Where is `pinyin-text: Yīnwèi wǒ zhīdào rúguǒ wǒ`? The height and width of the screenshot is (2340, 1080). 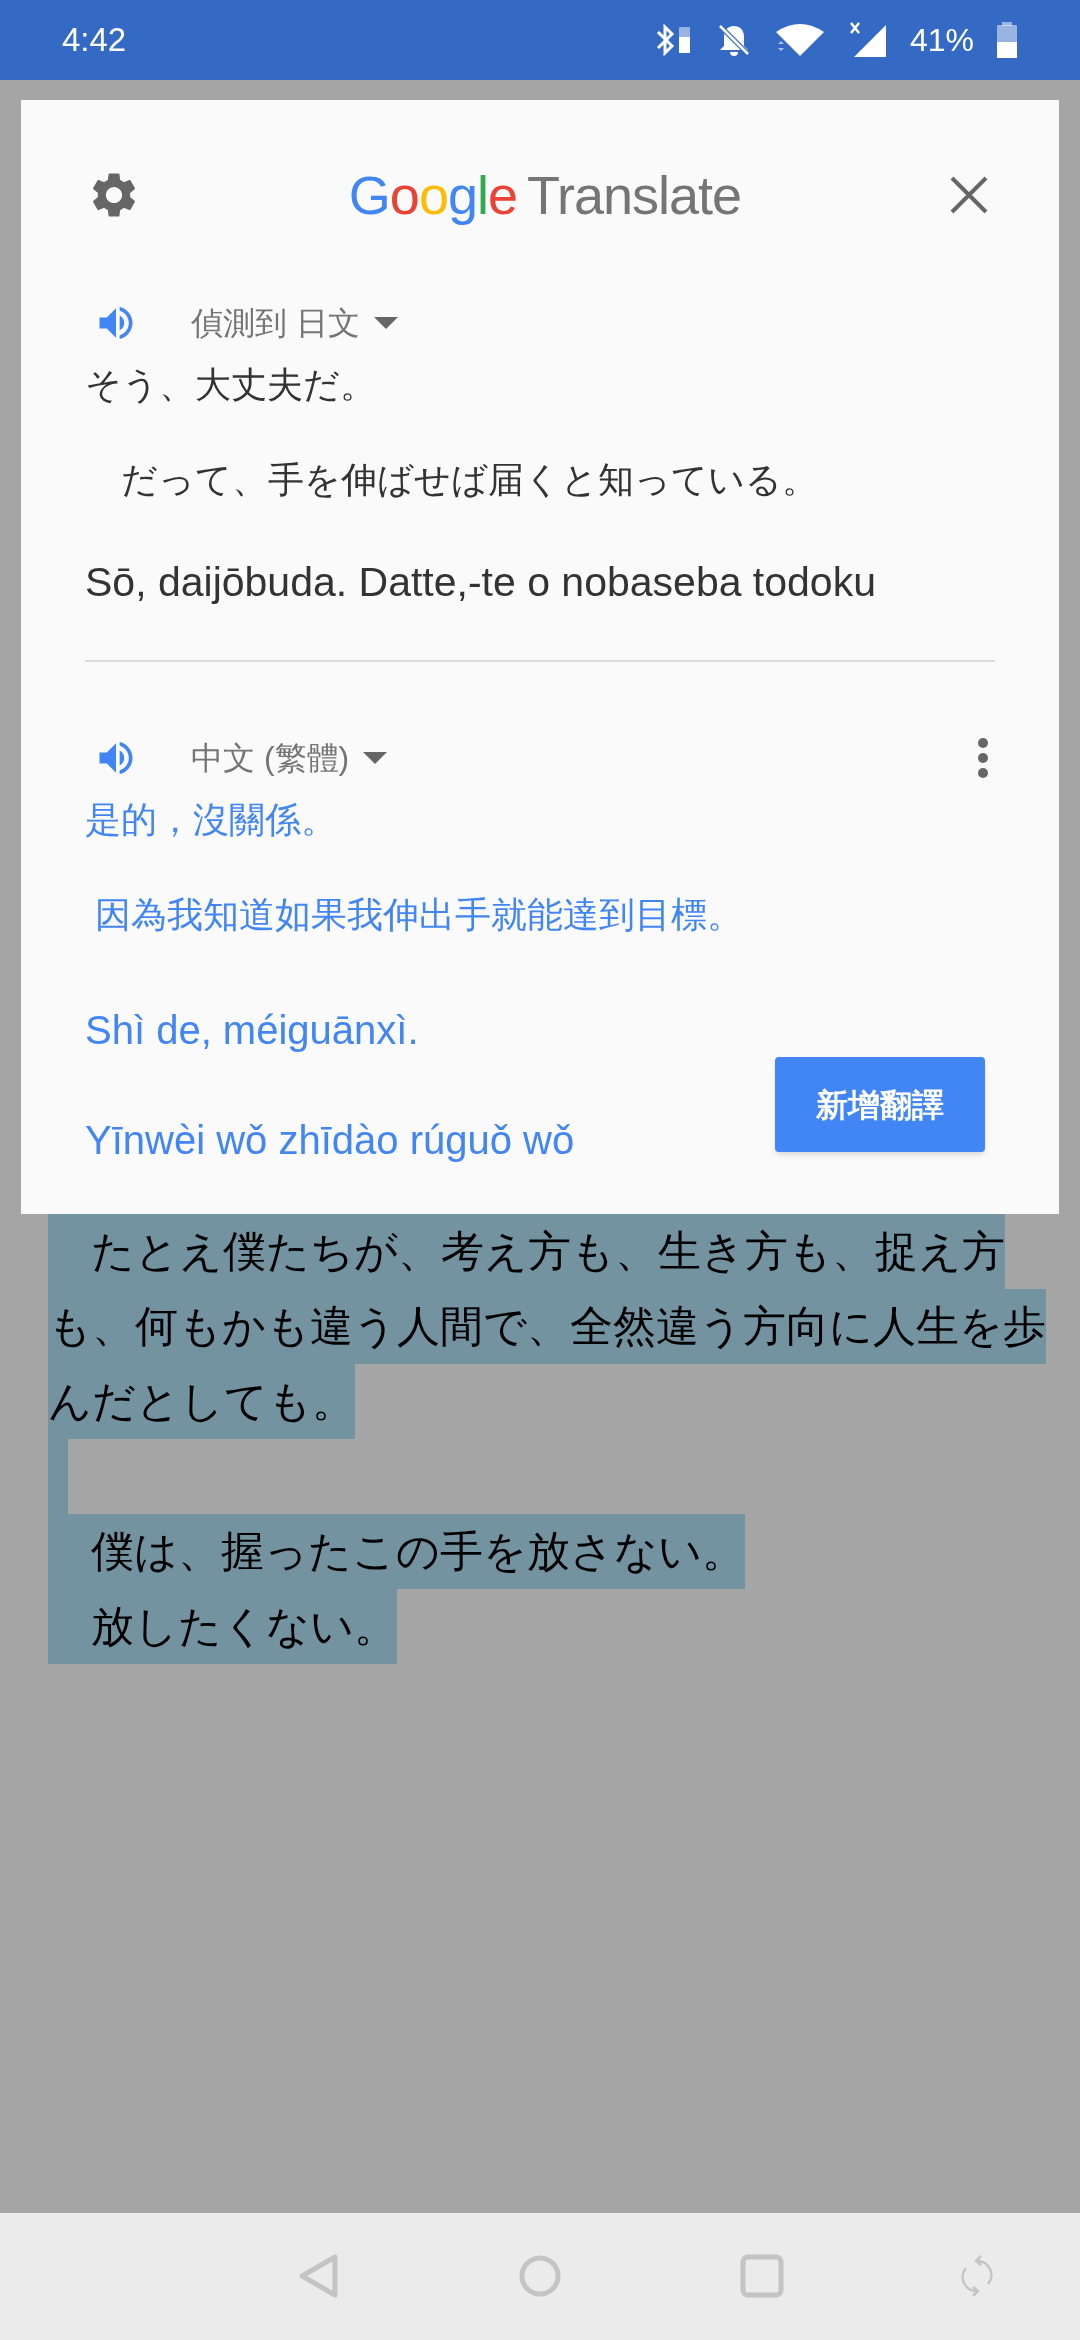
pinyin-text: Yīnwèi wǒ zhīdào rúguǒ wǒ is located at coordinates (330, 1140).